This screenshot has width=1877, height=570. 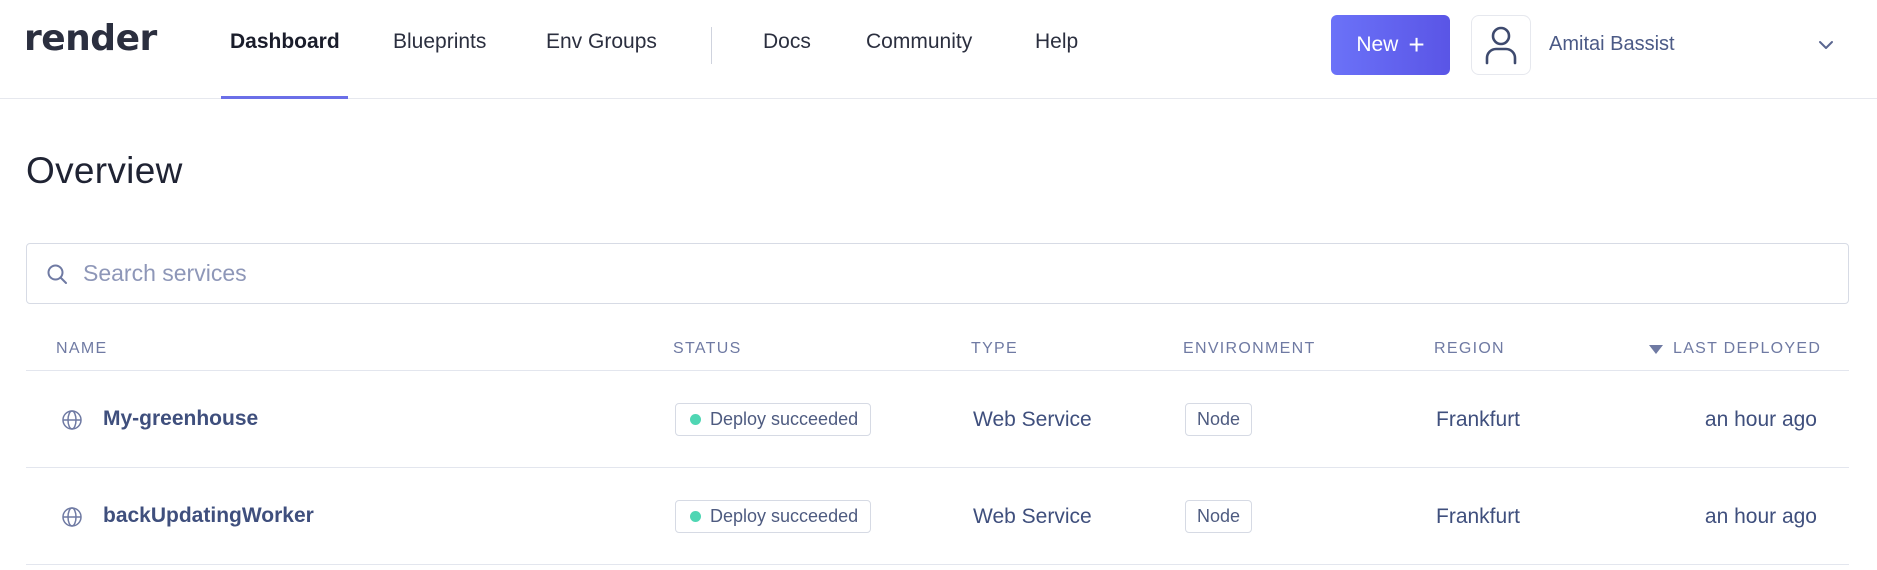 What do you see at coordinates (601, 42) in the screenshot?
I see `nav-env-groups: Env Groups` at bounding box center [601, 42].